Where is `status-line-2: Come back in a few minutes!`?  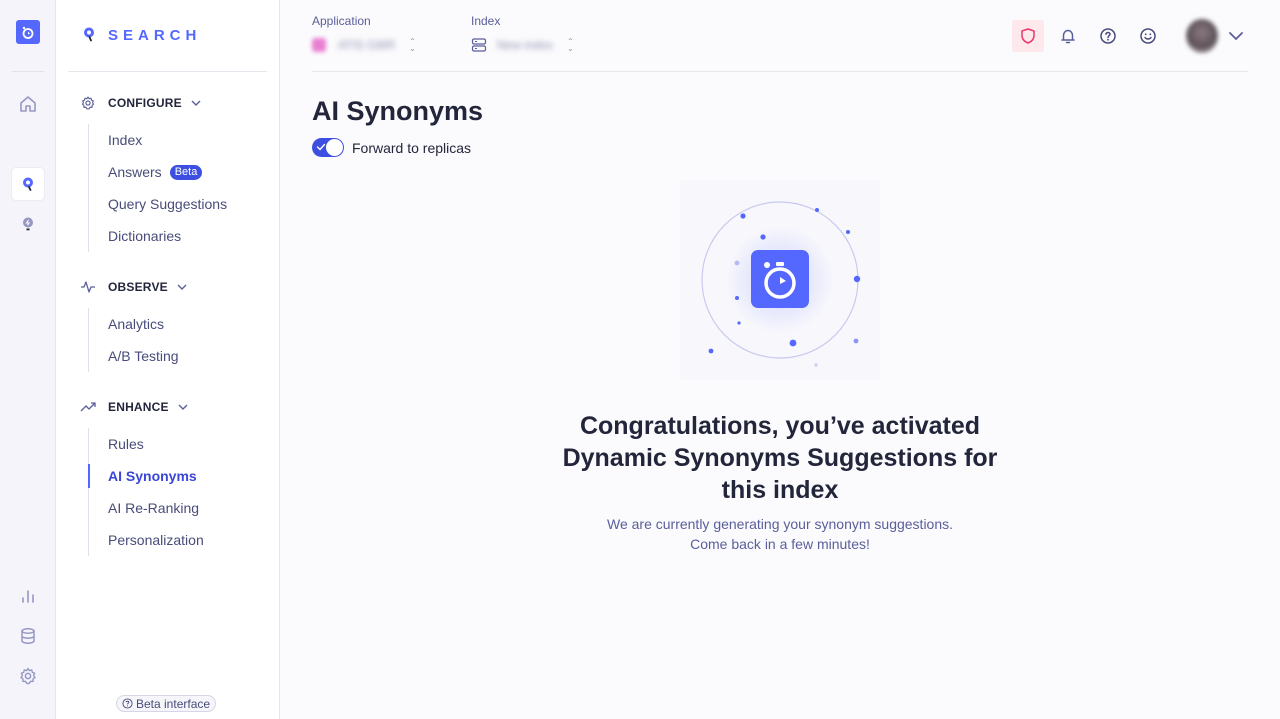
status-line-2: Come back in a few minutes! is located at coordinates (780, 544).